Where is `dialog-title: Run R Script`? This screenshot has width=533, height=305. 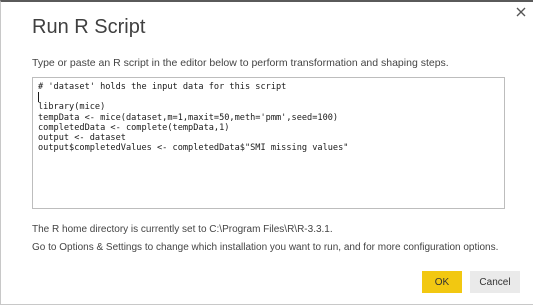
dialog-title: Run R Script is located at coordinates (89, 27).